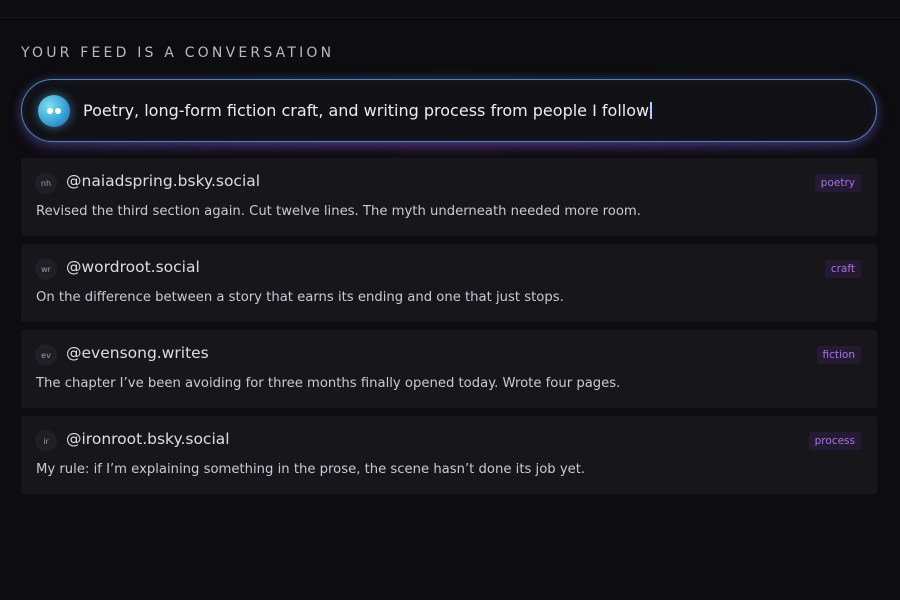  What do you see at coordinates (838, 355) in the screenshot?
I see `post-tag: fiction` at bounding box center [838, 355].